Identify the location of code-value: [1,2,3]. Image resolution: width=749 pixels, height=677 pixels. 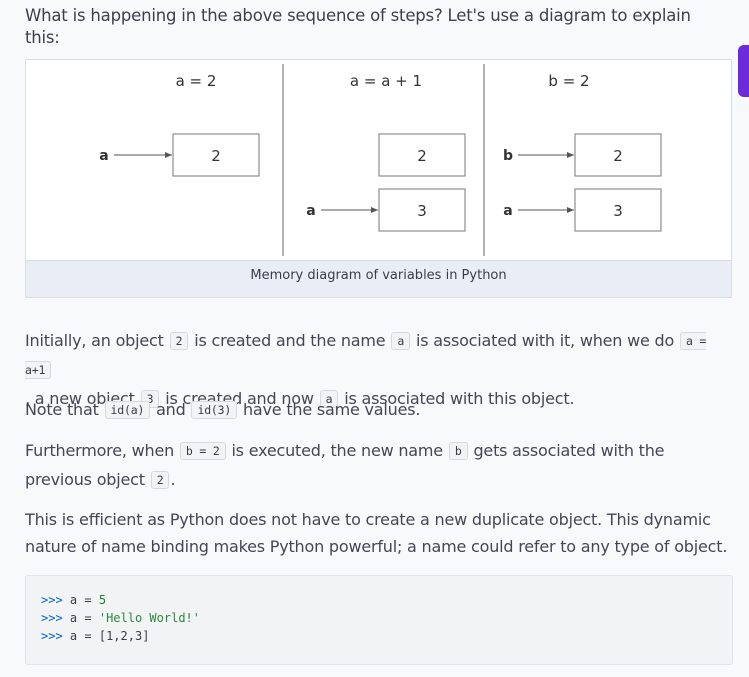
(124, 636).